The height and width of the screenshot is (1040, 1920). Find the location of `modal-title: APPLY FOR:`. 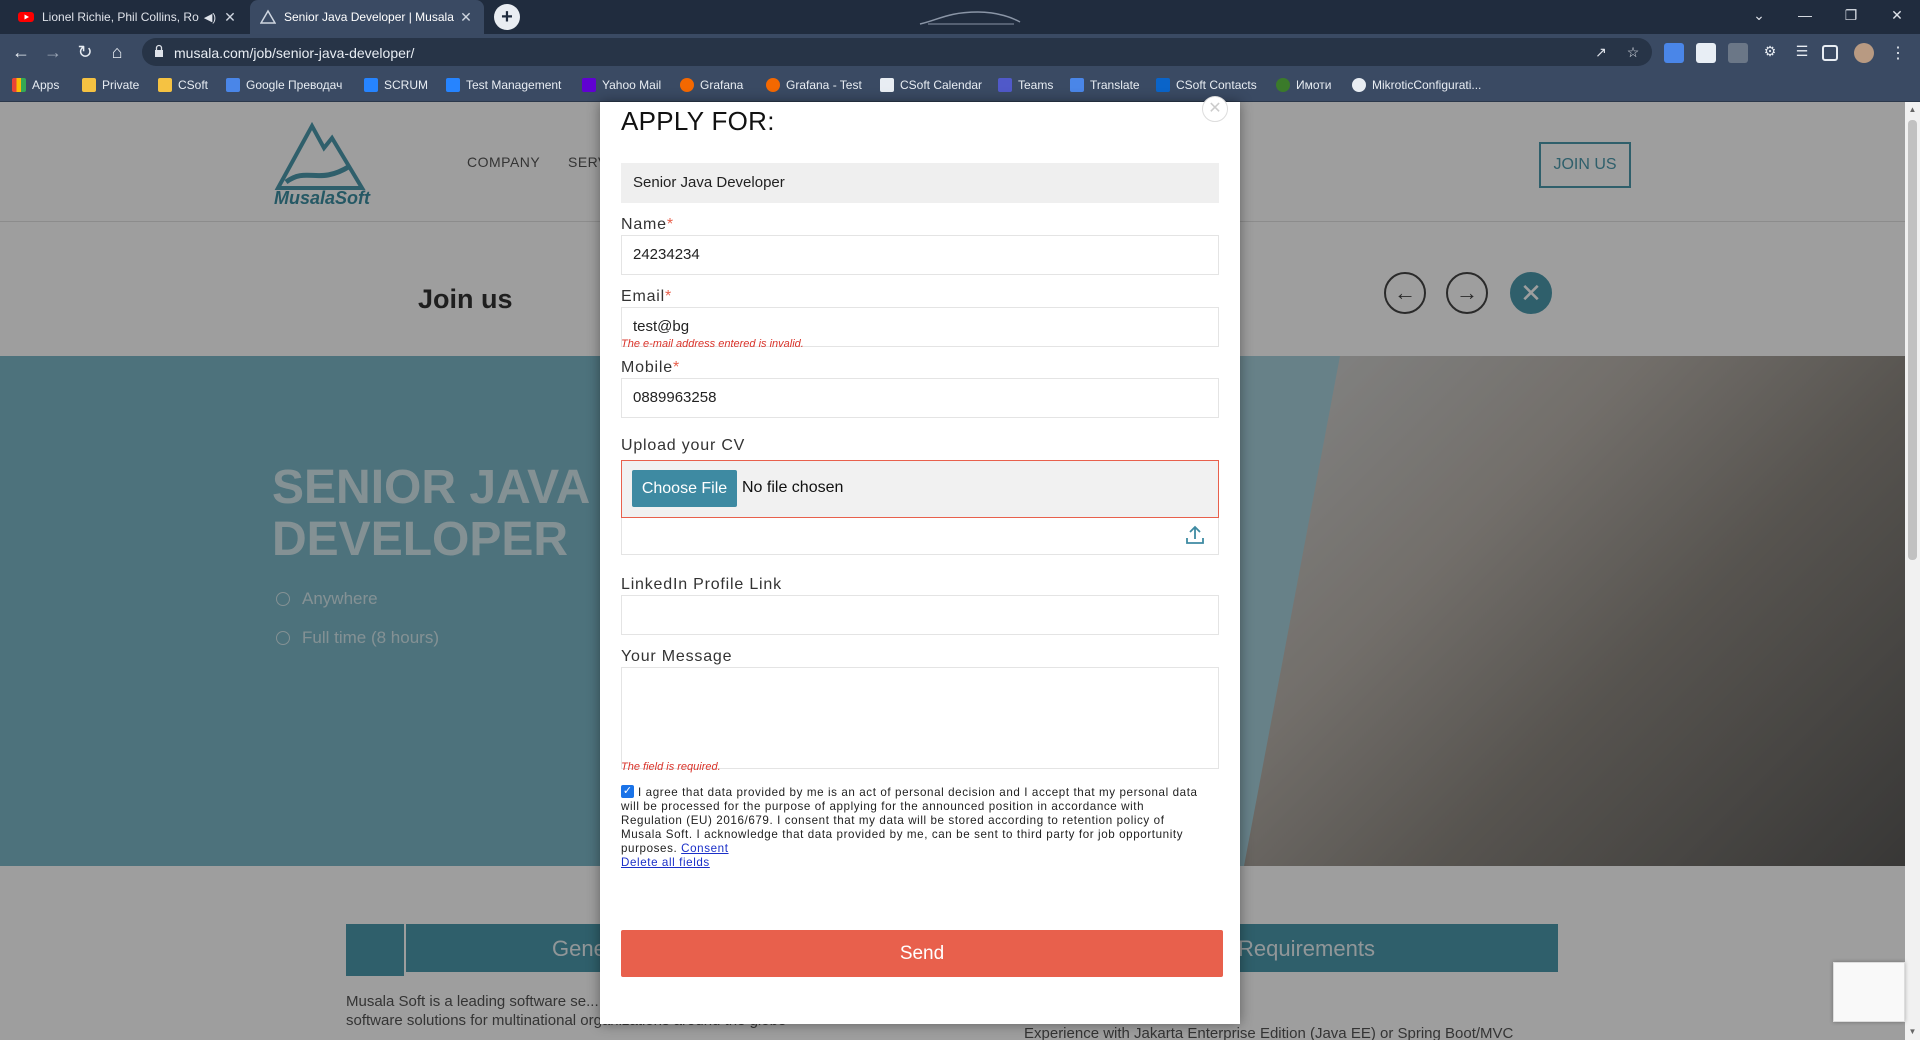

modal-title: APPLY FOR: is located at coordinates (698, 121).